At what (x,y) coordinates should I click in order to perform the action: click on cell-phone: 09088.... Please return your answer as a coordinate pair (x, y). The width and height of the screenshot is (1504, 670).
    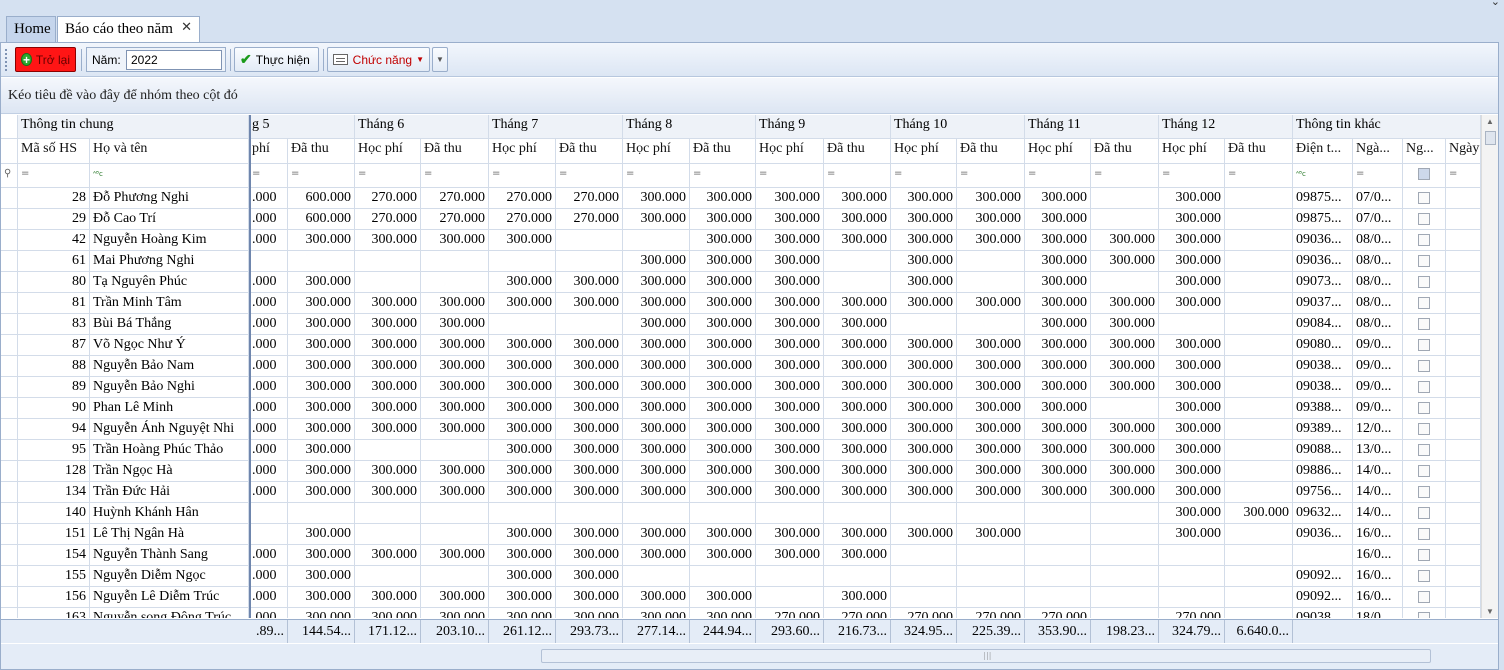
    Looking at the image, I should click on (1323, 450).